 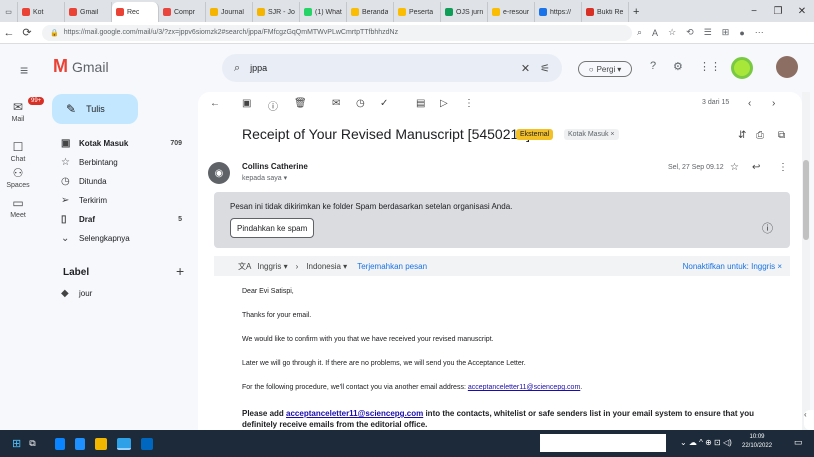 What do you see at coordinates (18, 151) in the screenshot?
I see `rail-item-chat: ☐ Chat` at bounding box center [18, 151].